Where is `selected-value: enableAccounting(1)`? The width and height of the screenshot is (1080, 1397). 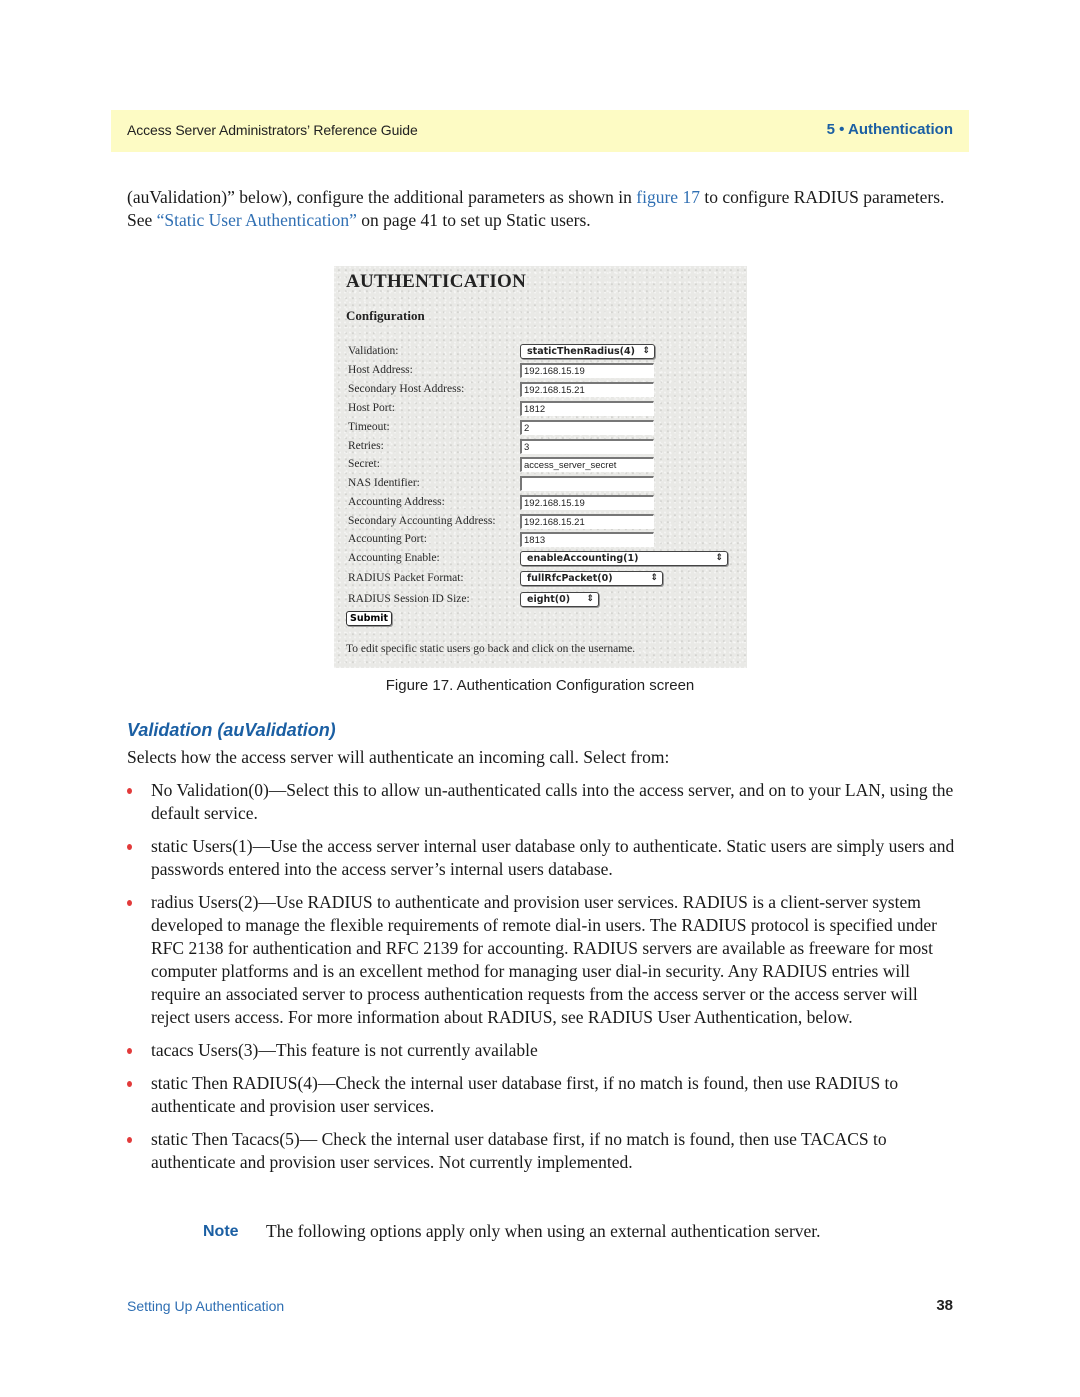
selected-value: enableAccounting(1) is located at coordinates (583, 558).